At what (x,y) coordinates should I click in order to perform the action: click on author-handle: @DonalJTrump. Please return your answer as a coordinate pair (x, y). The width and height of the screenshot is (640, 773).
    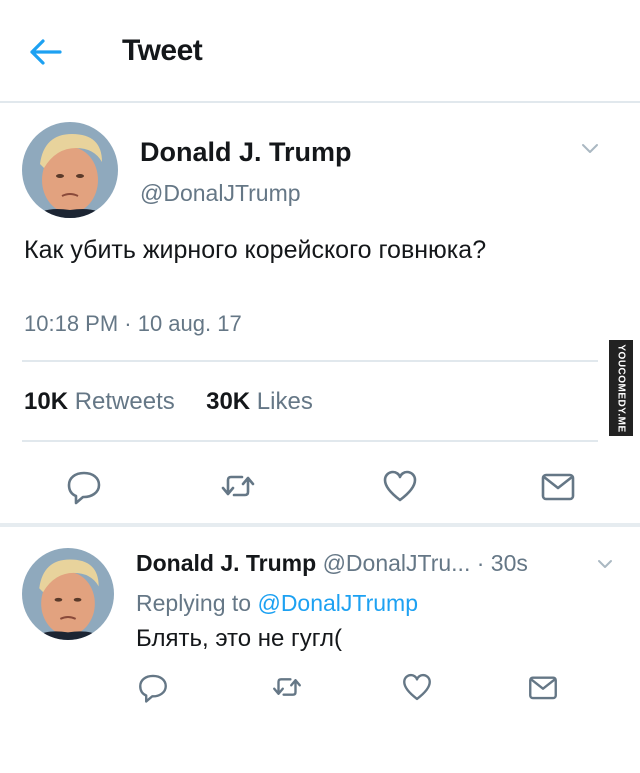
    Looking at the image, I should click on (220, 193).